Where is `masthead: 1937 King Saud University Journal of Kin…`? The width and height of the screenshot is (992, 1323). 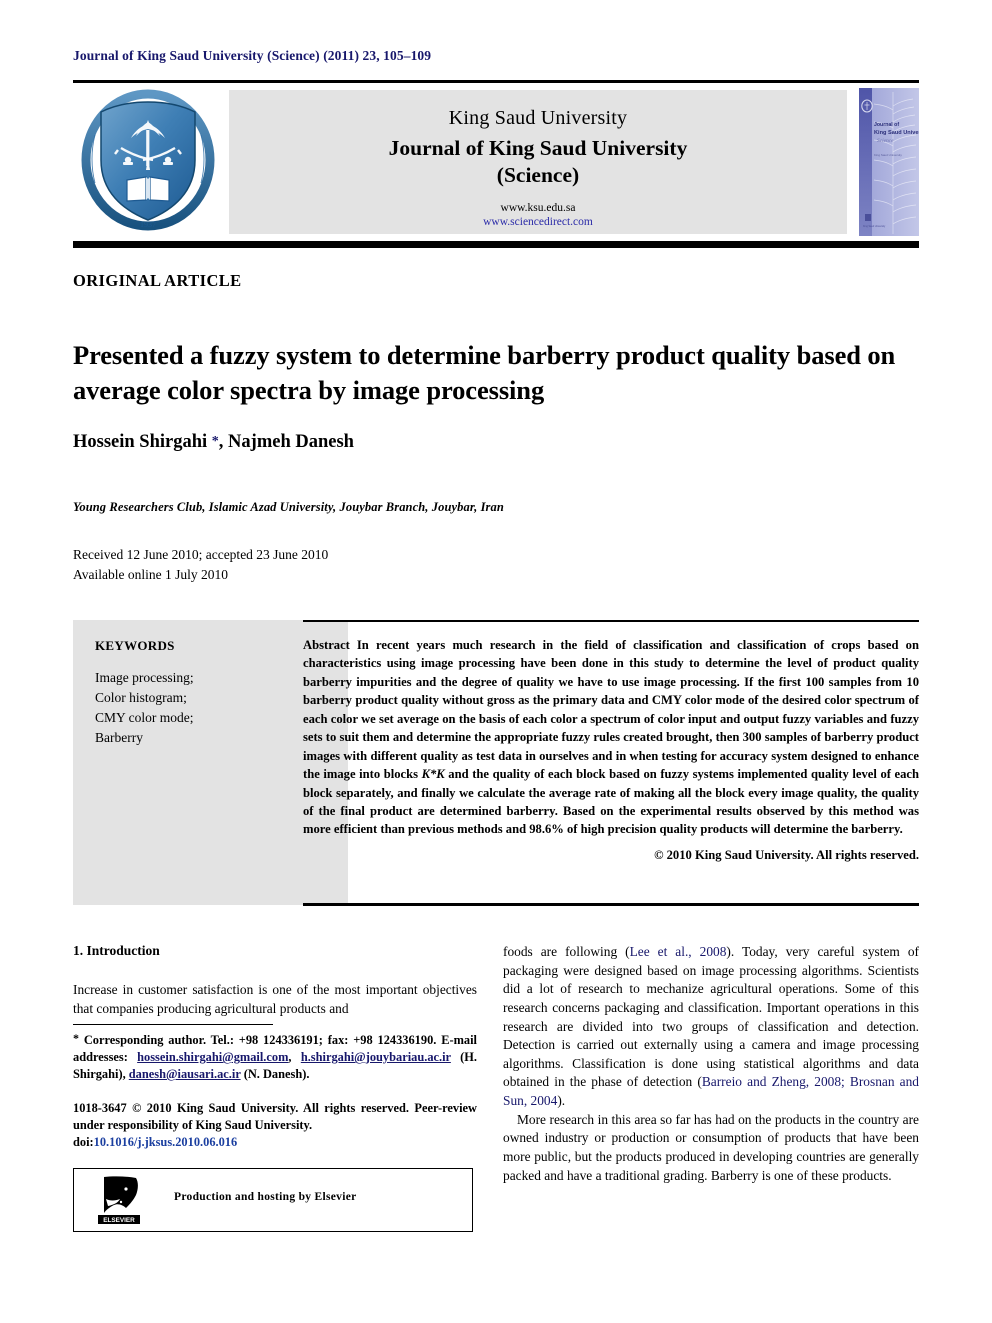
masthead: 1937 King Saud University Journal of Kin… is located at coordinates (496, 162).